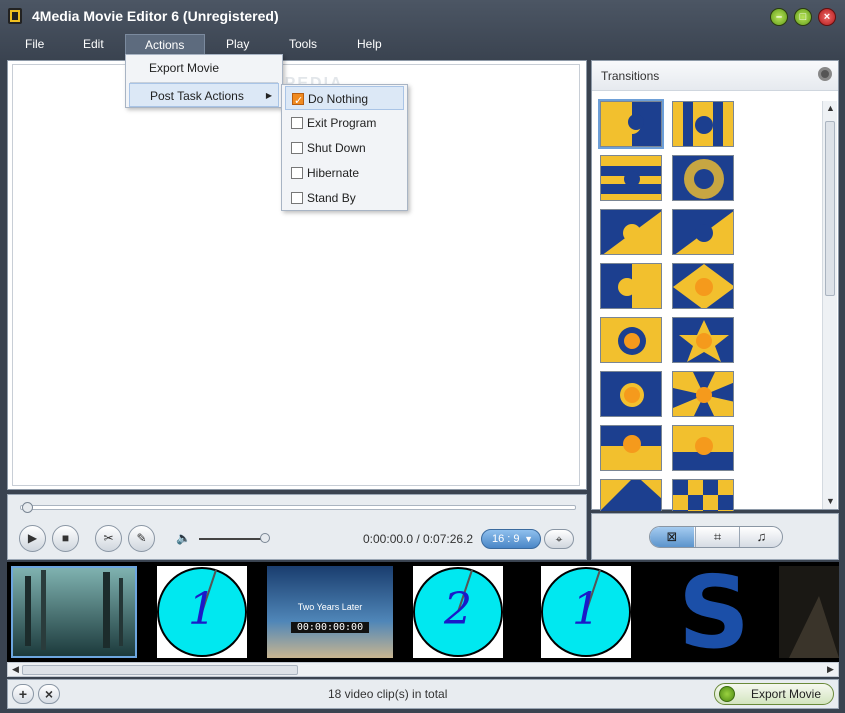 This screenshot has height=713, width=845. I want to click on menu-edit: Edit, so click(93, 44).